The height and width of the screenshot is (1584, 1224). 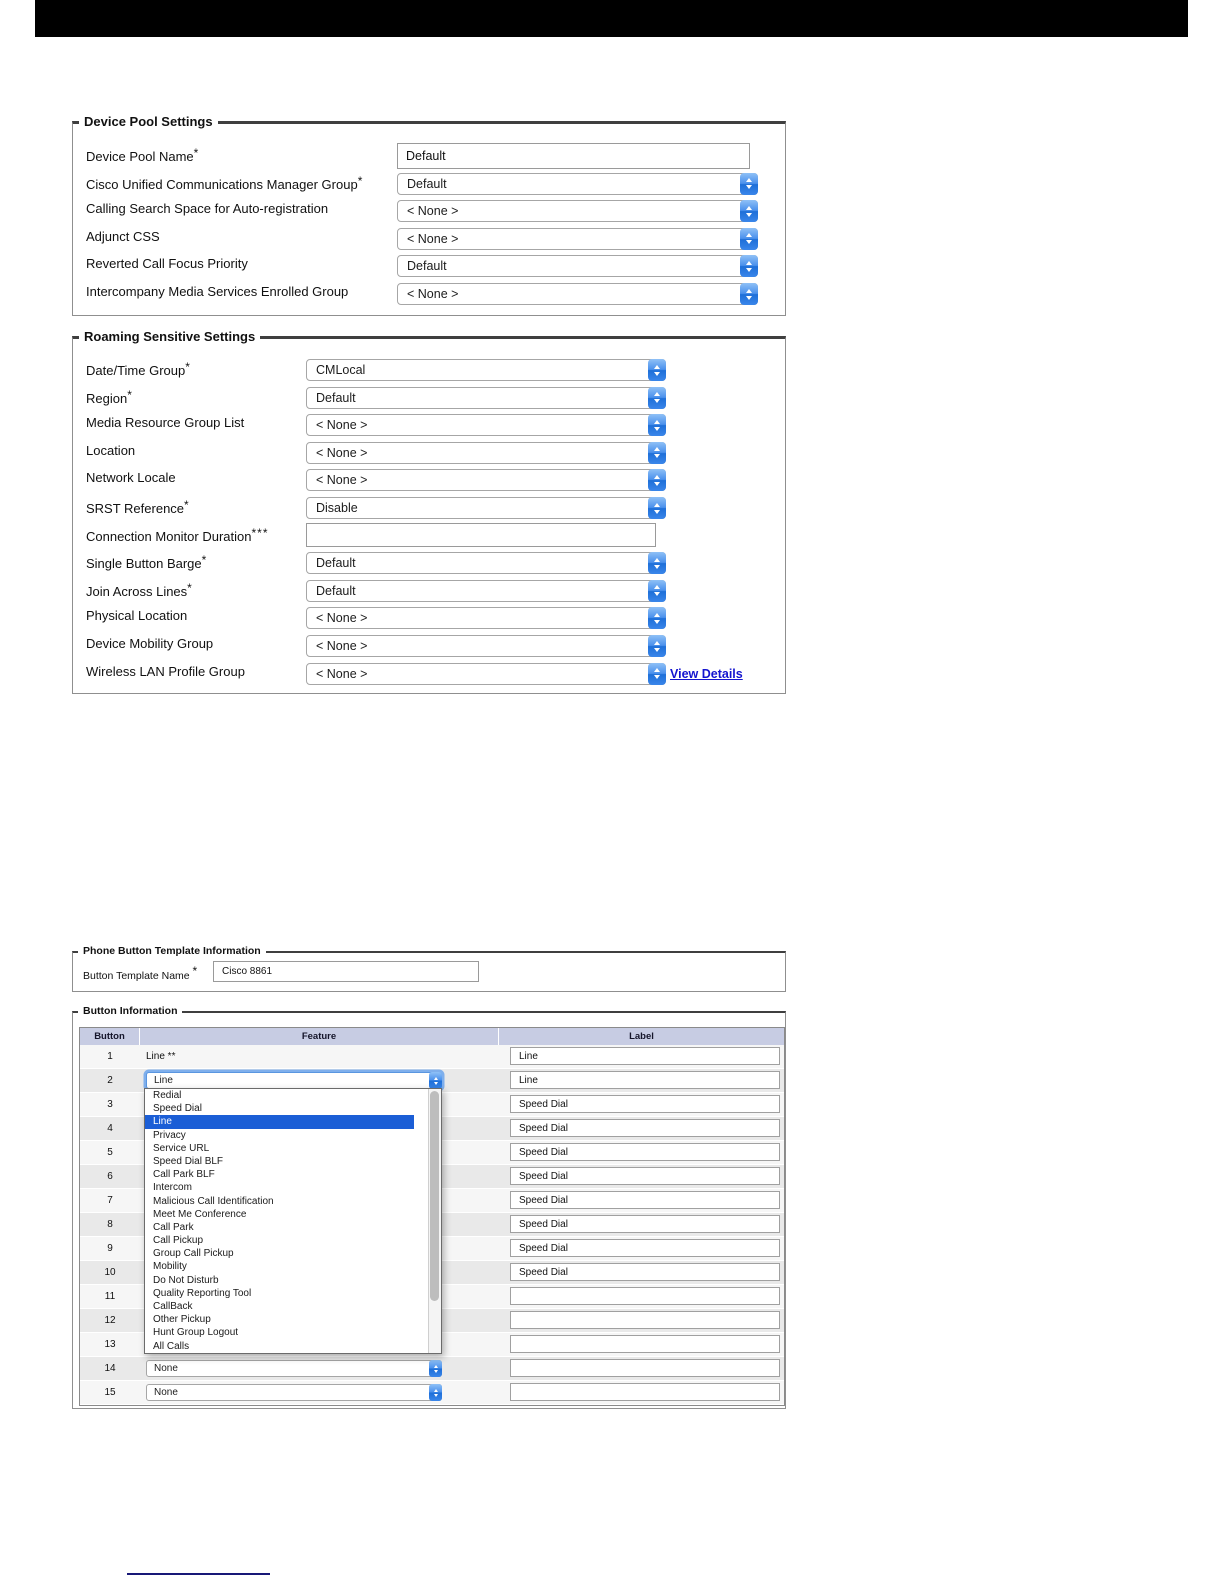 I want to click on field-label: Device Mobility Group, so click(x=150, y=643).